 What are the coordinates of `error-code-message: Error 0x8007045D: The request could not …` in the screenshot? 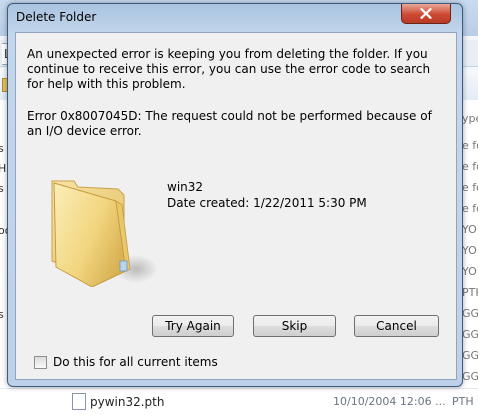 It's located at (229, 123).